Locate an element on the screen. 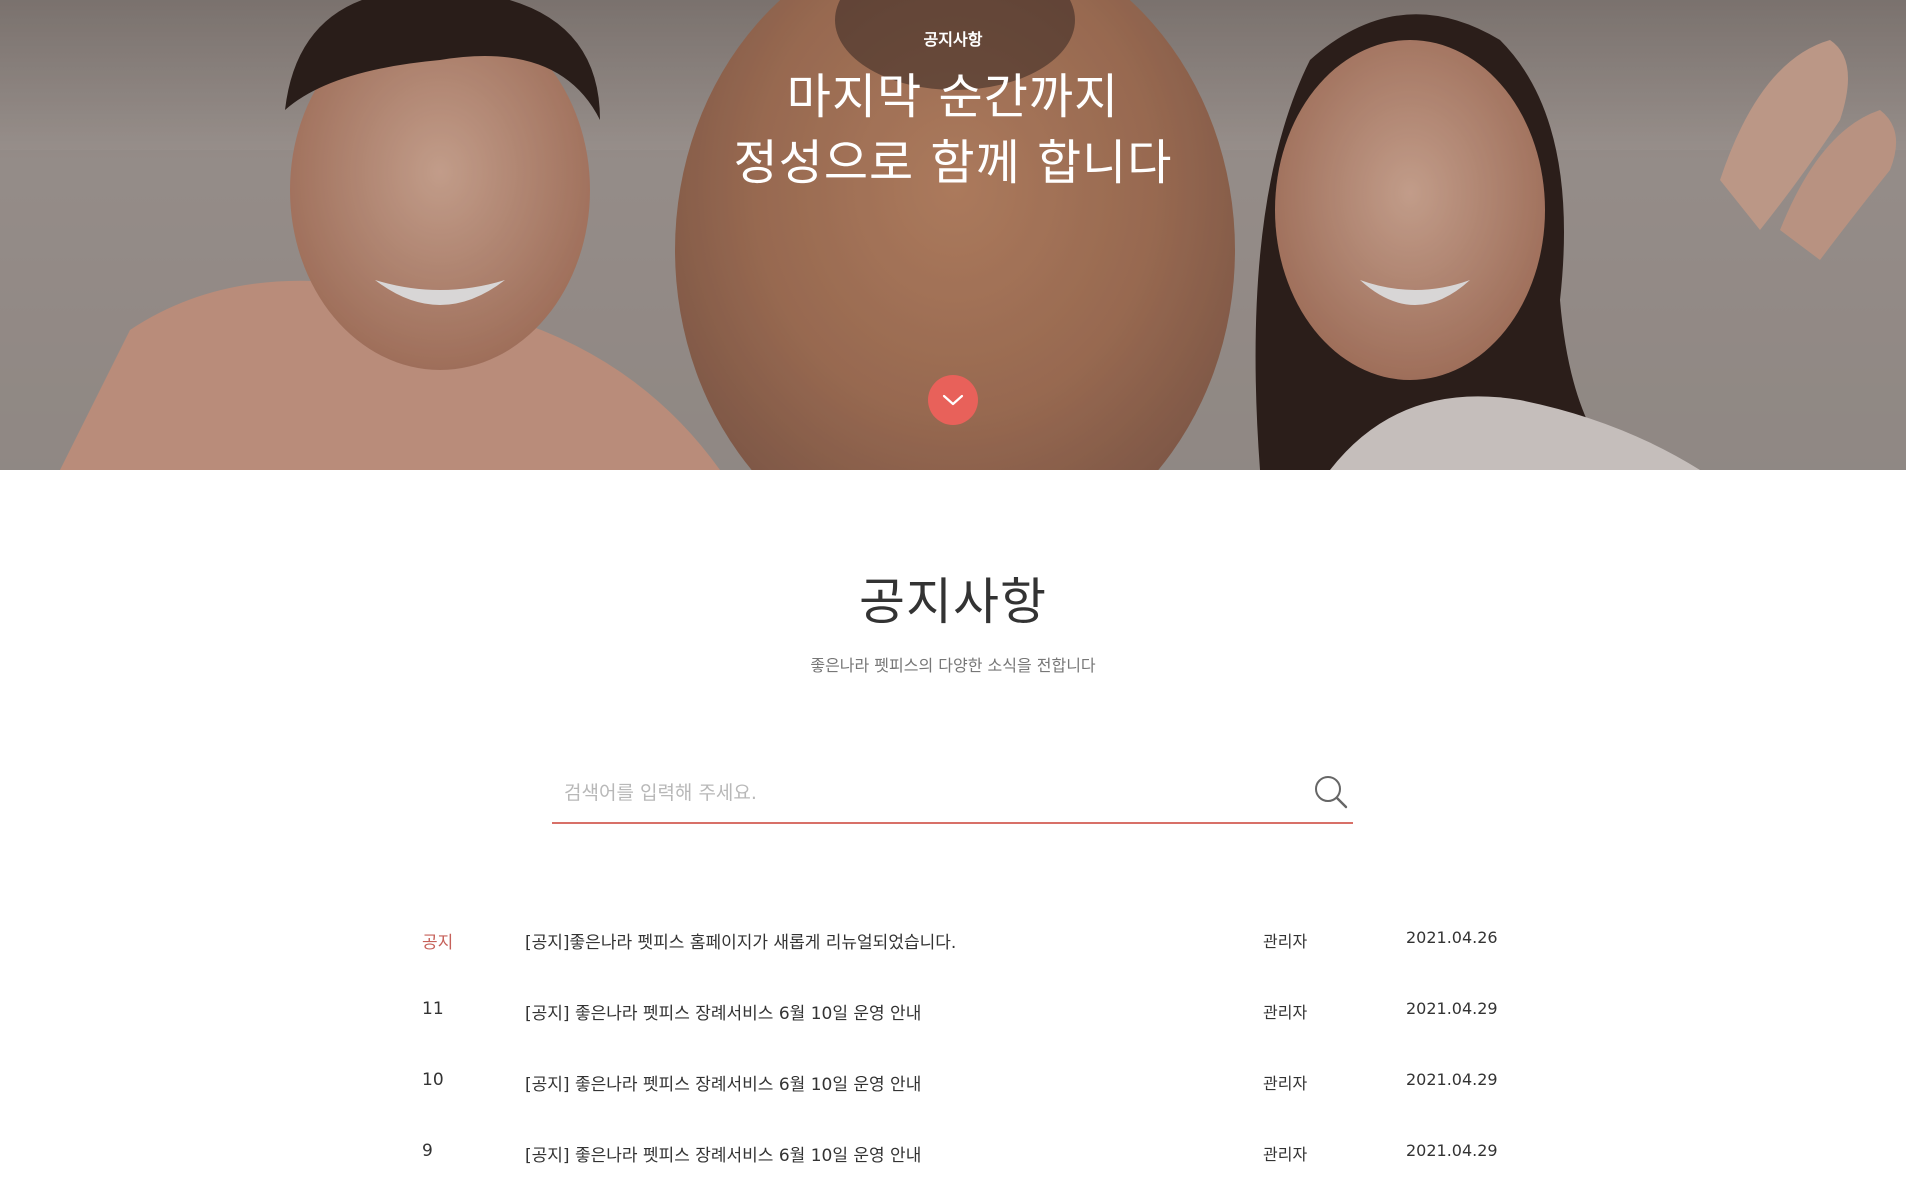  notice-date: 2021.04.26 is located at coordinates (1452, 937).